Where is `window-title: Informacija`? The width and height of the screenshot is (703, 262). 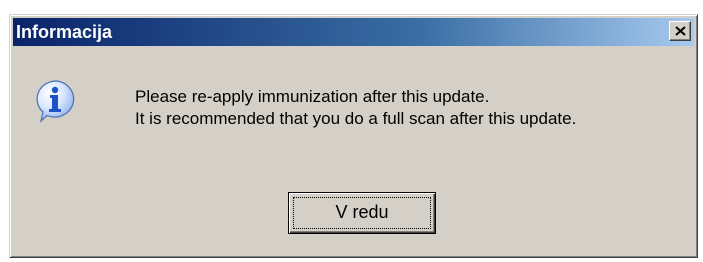 window-title: Informacija is located at coordinates (64, 32).